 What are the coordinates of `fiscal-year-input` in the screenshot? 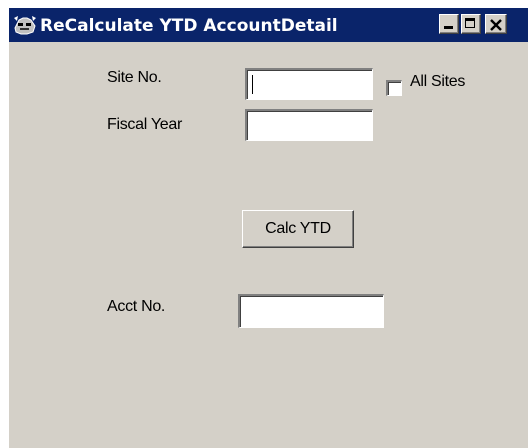 It's located at (309, 125).